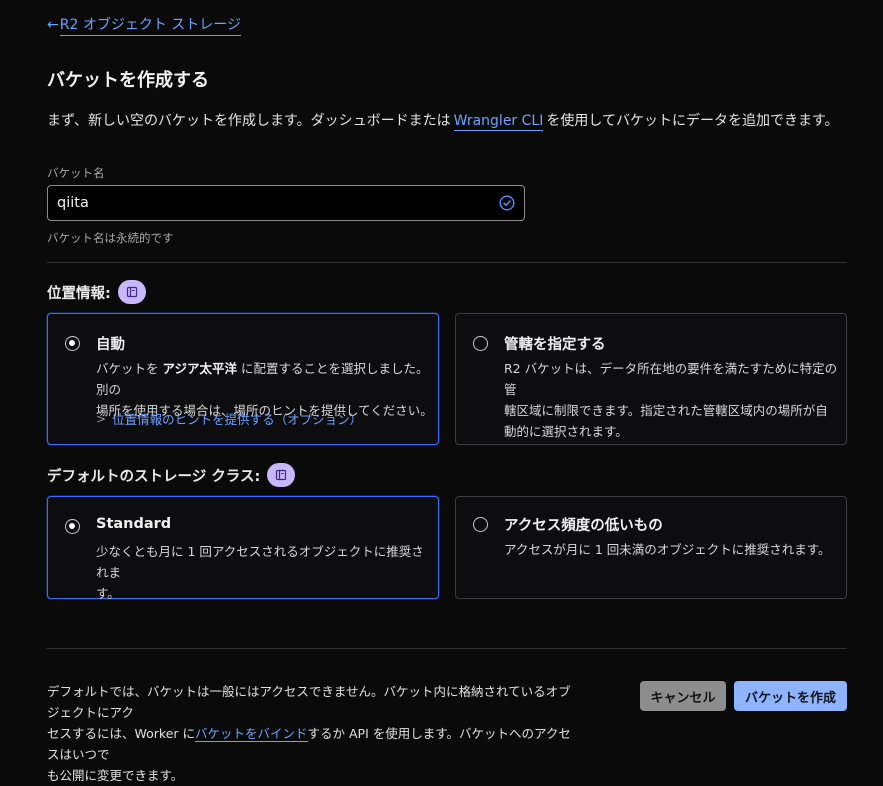 Image resolution: width=883 pixels, height=786 pixels. Describe the element at coordinates (134, 524) in the screenshot. I see `option-title: Standard` at that location.